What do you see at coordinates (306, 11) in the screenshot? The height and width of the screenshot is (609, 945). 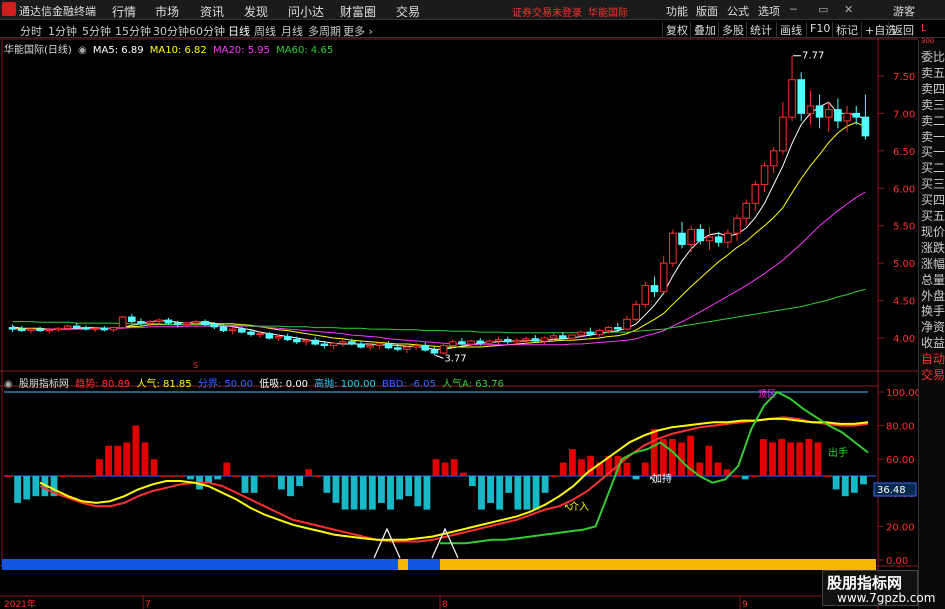 I see `menu-item-ask: 问小达` at bounding box center [306, 11].